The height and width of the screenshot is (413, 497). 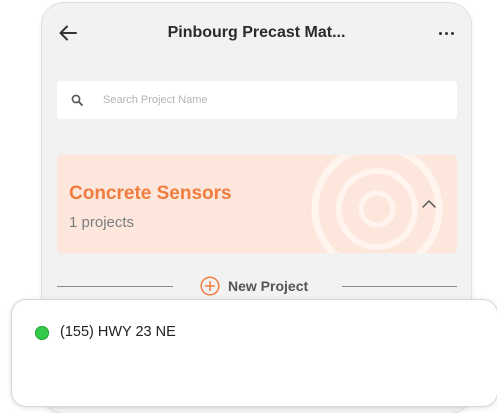 I want to click on more-dots-icon, so click(x=440, y=33).